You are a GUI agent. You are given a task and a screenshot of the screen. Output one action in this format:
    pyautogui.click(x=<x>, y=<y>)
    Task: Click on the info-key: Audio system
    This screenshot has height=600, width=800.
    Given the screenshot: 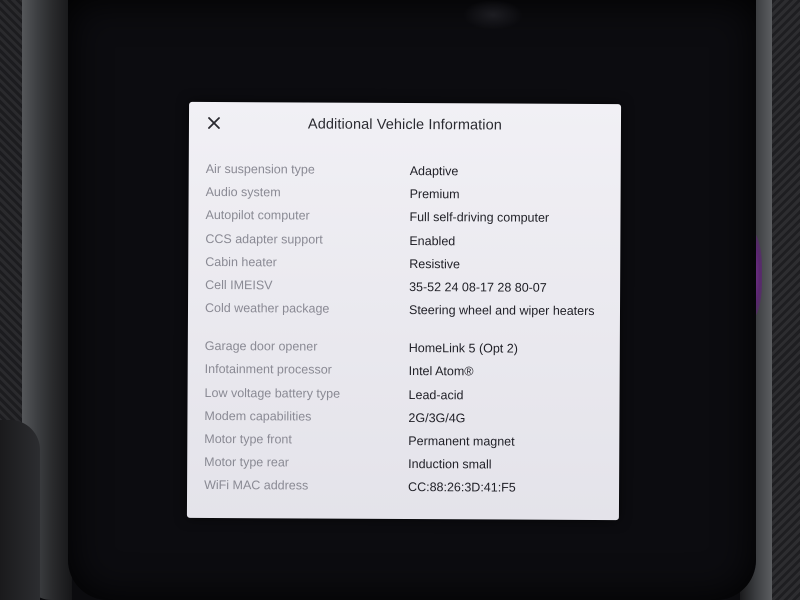 What is the action you would take?
    pyautogui.click(x=243, y=192)
    